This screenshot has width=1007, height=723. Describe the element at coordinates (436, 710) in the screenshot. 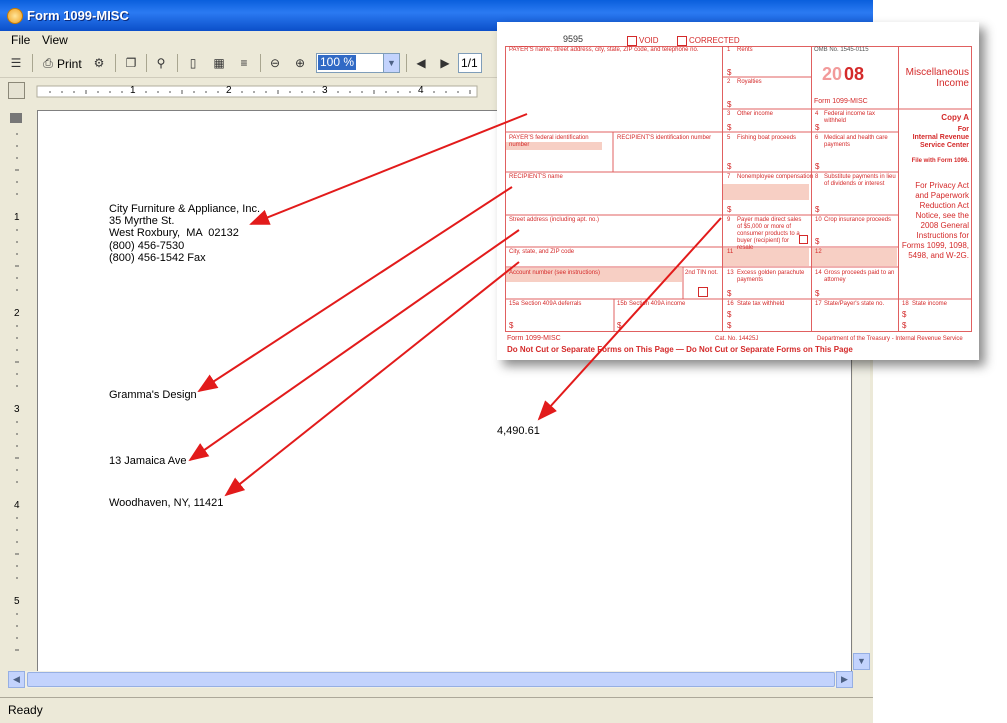

I see `status-bar: Ready` at that location.